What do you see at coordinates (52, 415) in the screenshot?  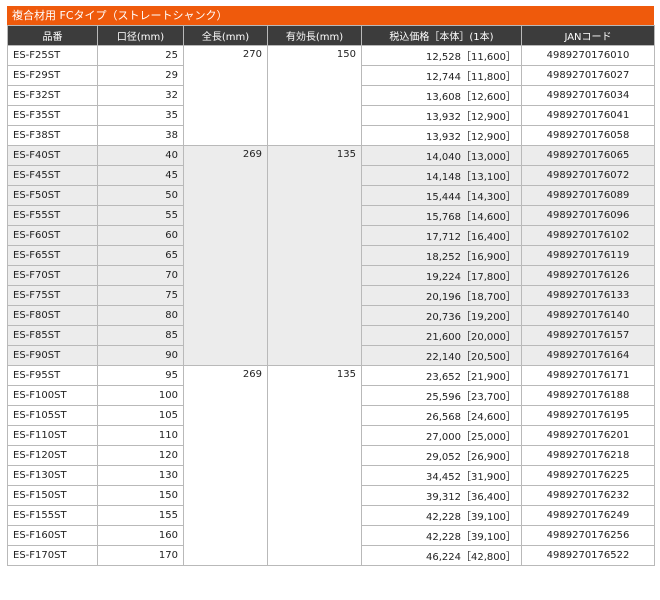 I see `cell-model: ES-F105ST` at bounding box center [52, 415].